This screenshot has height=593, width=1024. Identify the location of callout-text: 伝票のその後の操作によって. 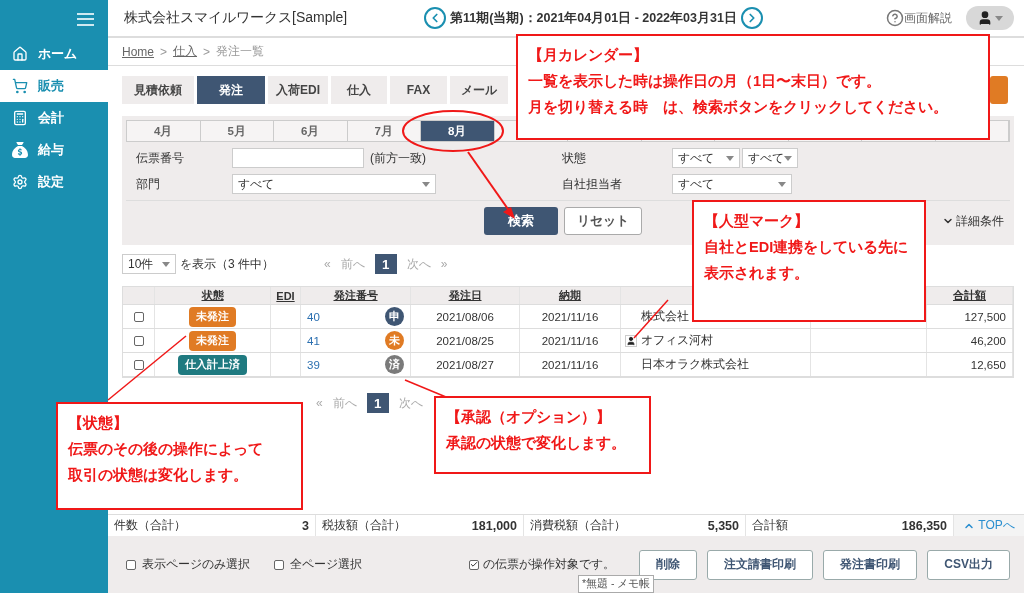
(166, 449).